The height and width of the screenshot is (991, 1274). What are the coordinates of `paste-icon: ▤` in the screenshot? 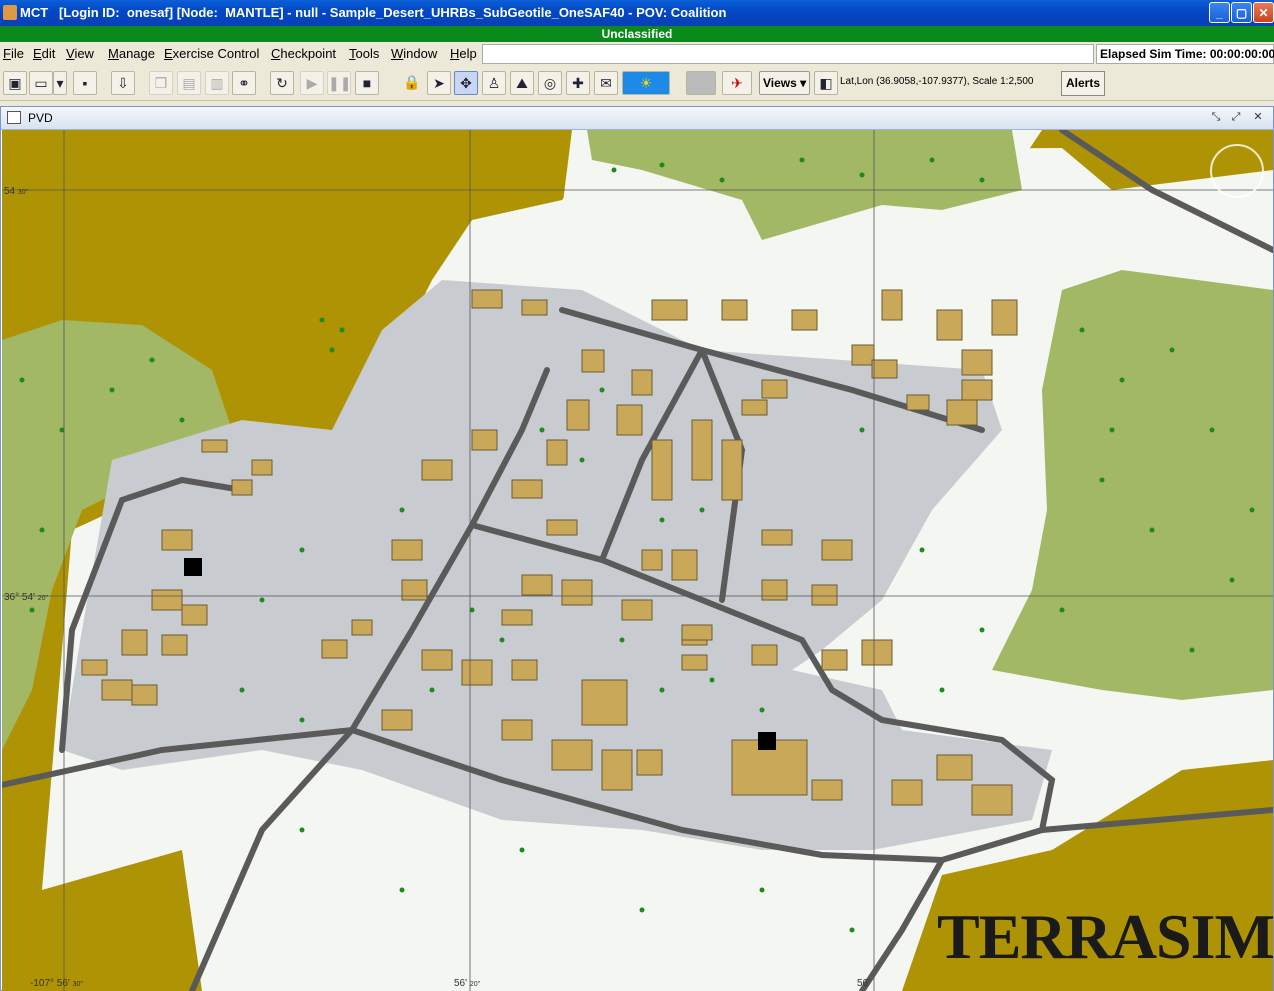 It's located at (189, 83).